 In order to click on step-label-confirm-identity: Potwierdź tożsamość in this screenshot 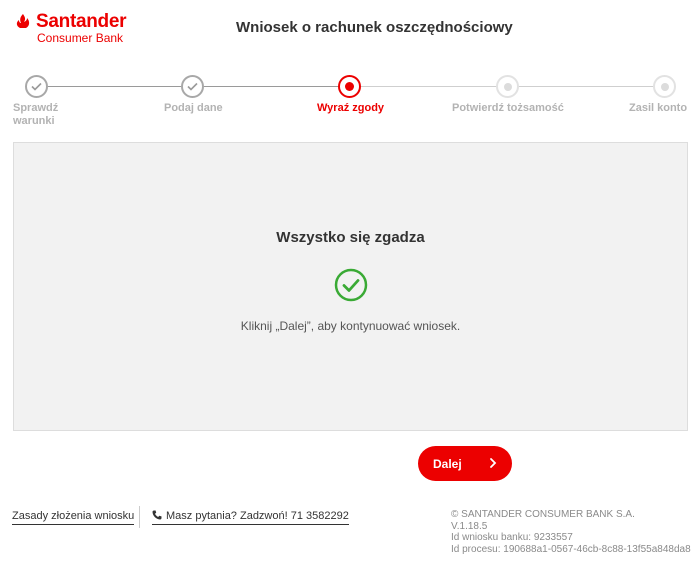, I will do `click(508, 108)`.